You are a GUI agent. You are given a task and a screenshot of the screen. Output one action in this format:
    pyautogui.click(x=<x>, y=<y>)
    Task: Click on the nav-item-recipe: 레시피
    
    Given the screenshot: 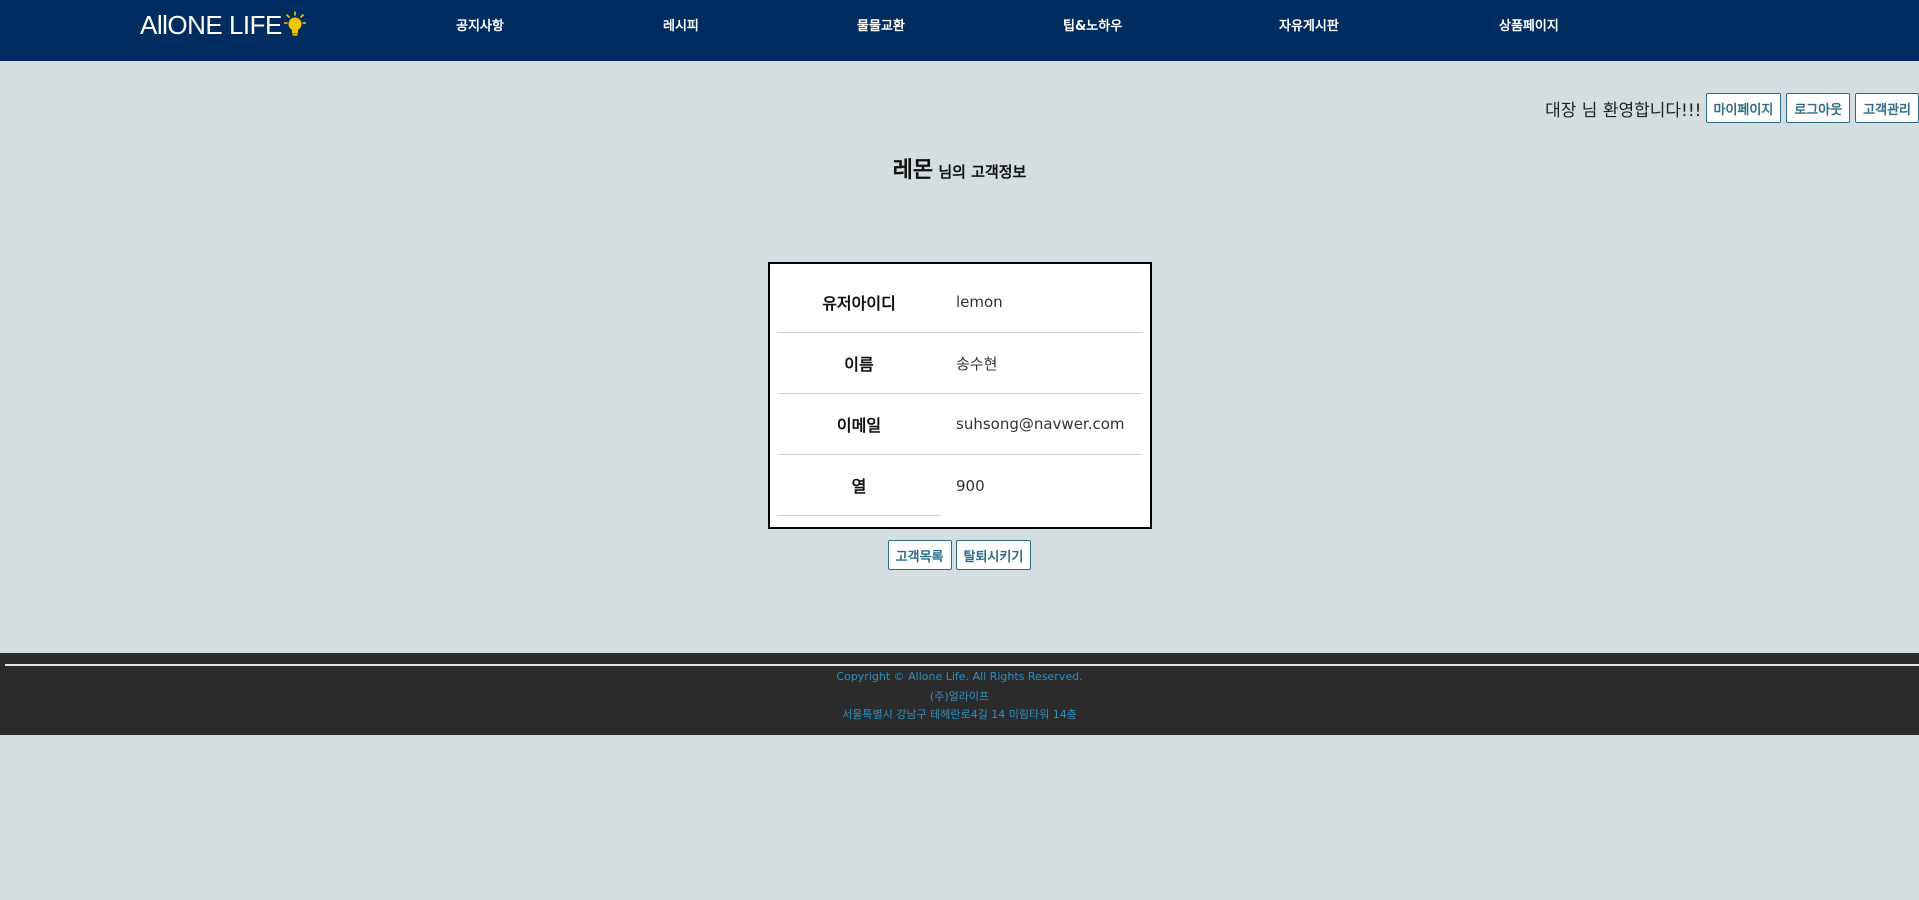 What is the action you would take?
    pyautogui.click(x=681, y=24)
    